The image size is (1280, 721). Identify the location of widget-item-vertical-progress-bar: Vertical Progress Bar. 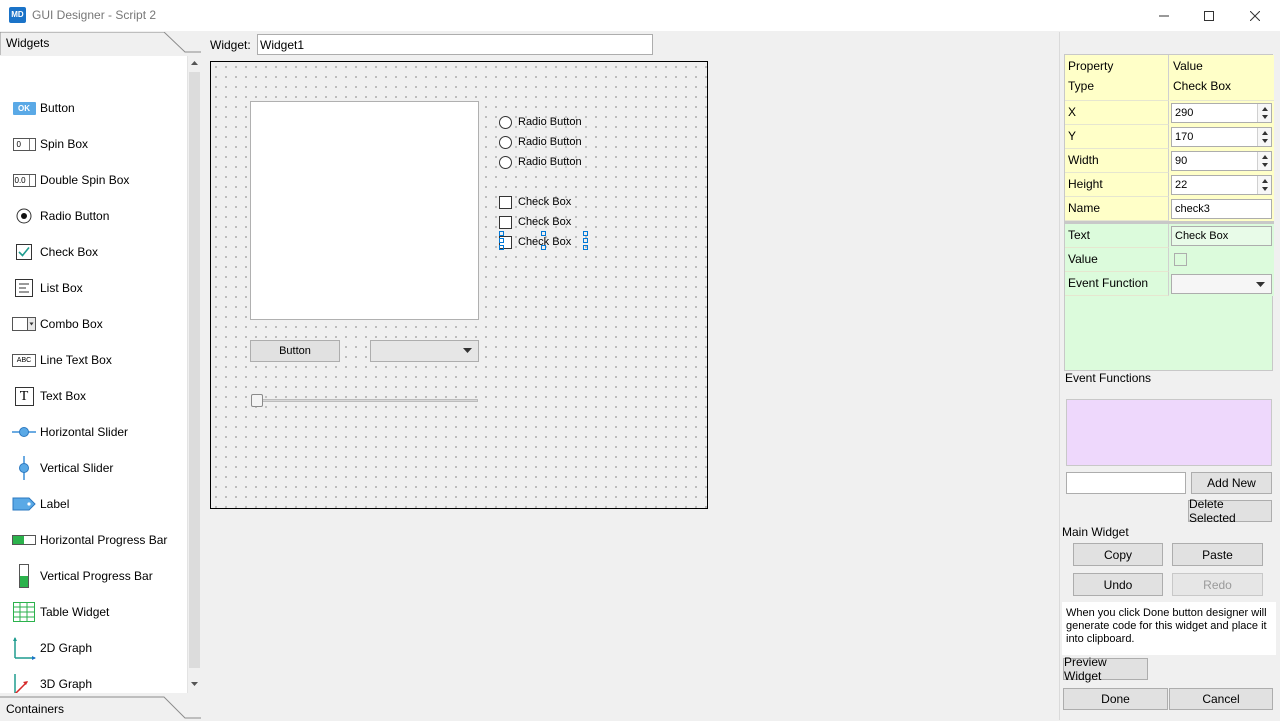
(82, 576).